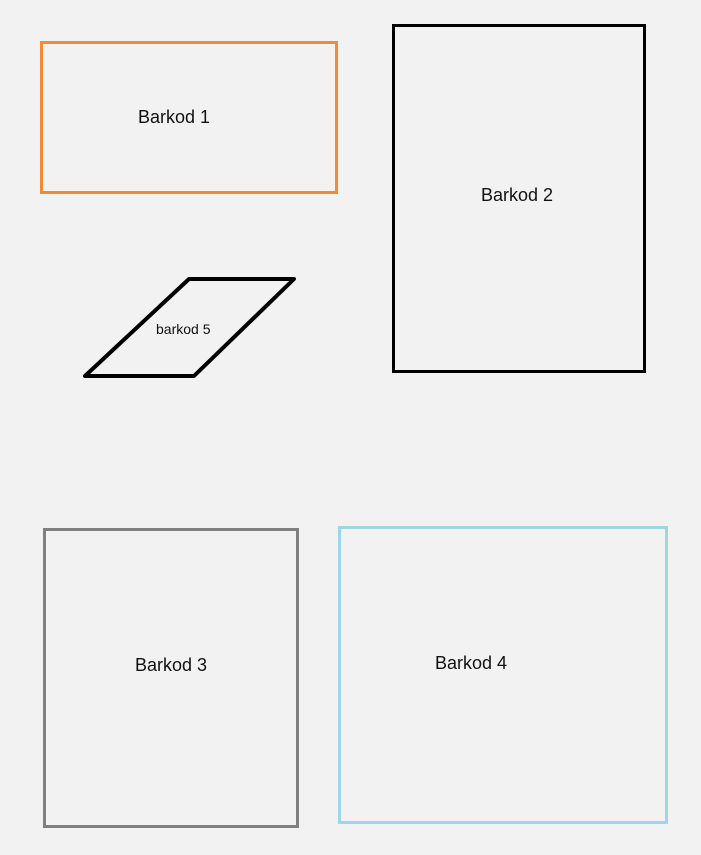  Describe the element at coordinates (171, 678) in the screenshot. I see `barkod-3-box` at that location.